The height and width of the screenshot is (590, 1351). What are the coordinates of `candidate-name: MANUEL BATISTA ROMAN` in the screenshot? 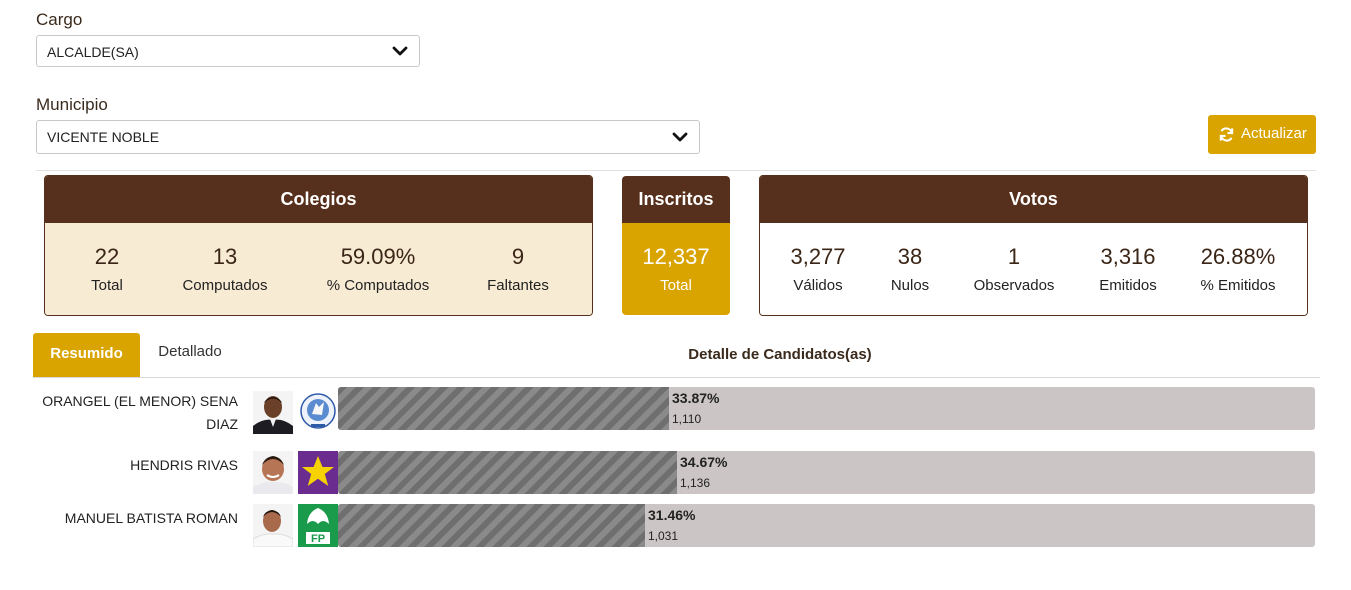 It's located at (128, 518).